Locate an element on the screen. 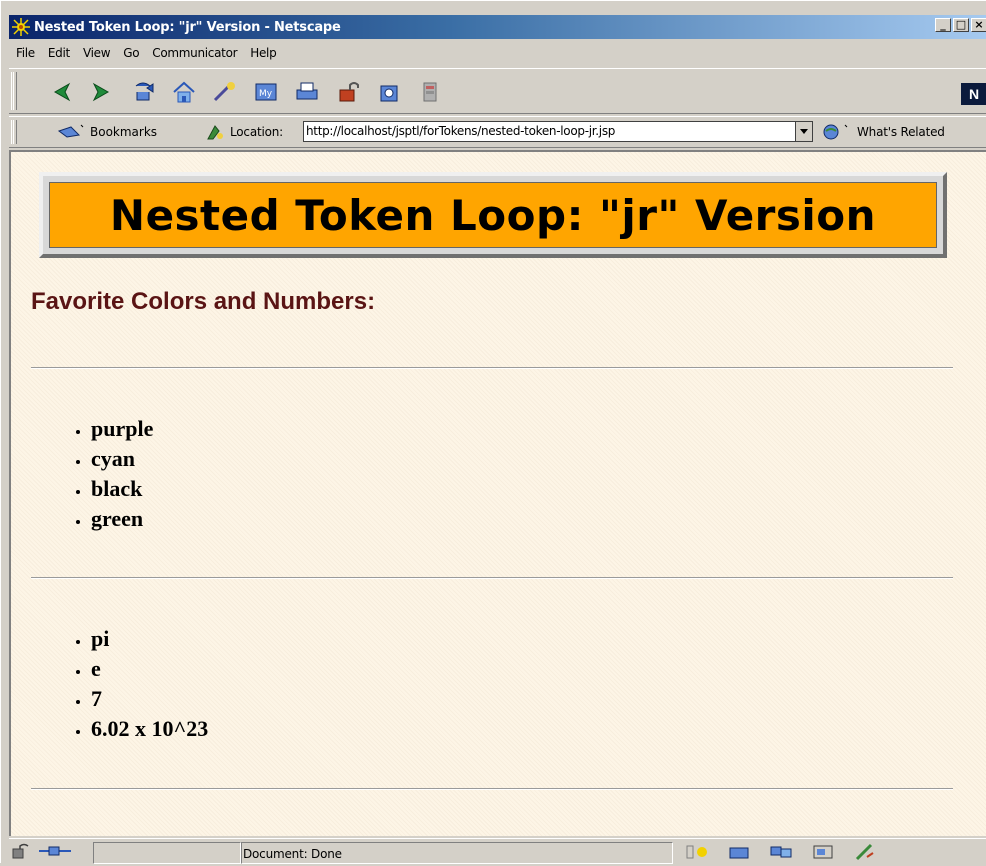 This screenshot has width=986, height=866. location-label-text: Location: is located at coordinates (256, 132).